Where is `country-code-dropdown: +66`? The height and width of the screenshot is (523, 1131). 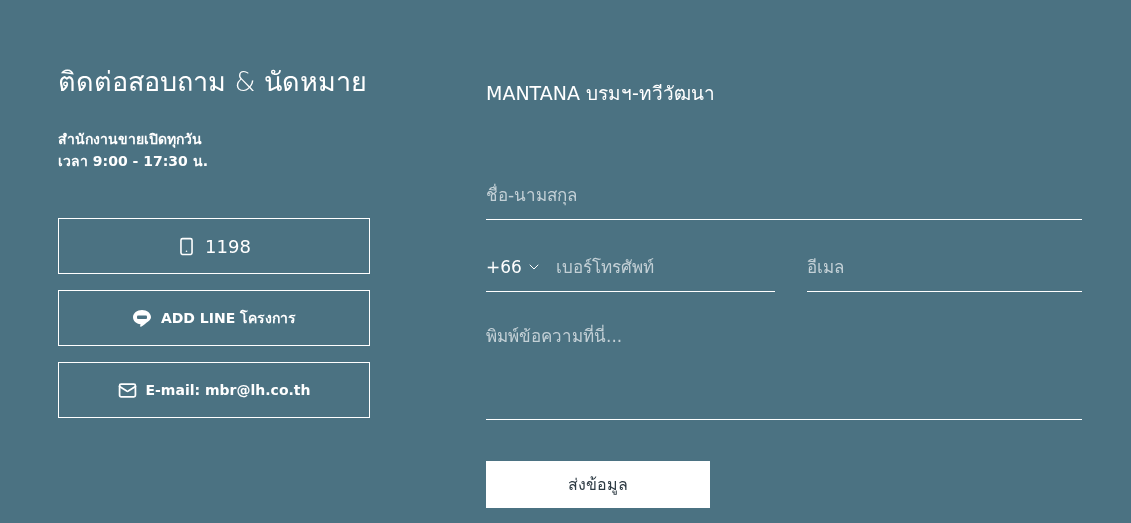
country-code-dropdown: +66 is located at coordinates (514, 266).